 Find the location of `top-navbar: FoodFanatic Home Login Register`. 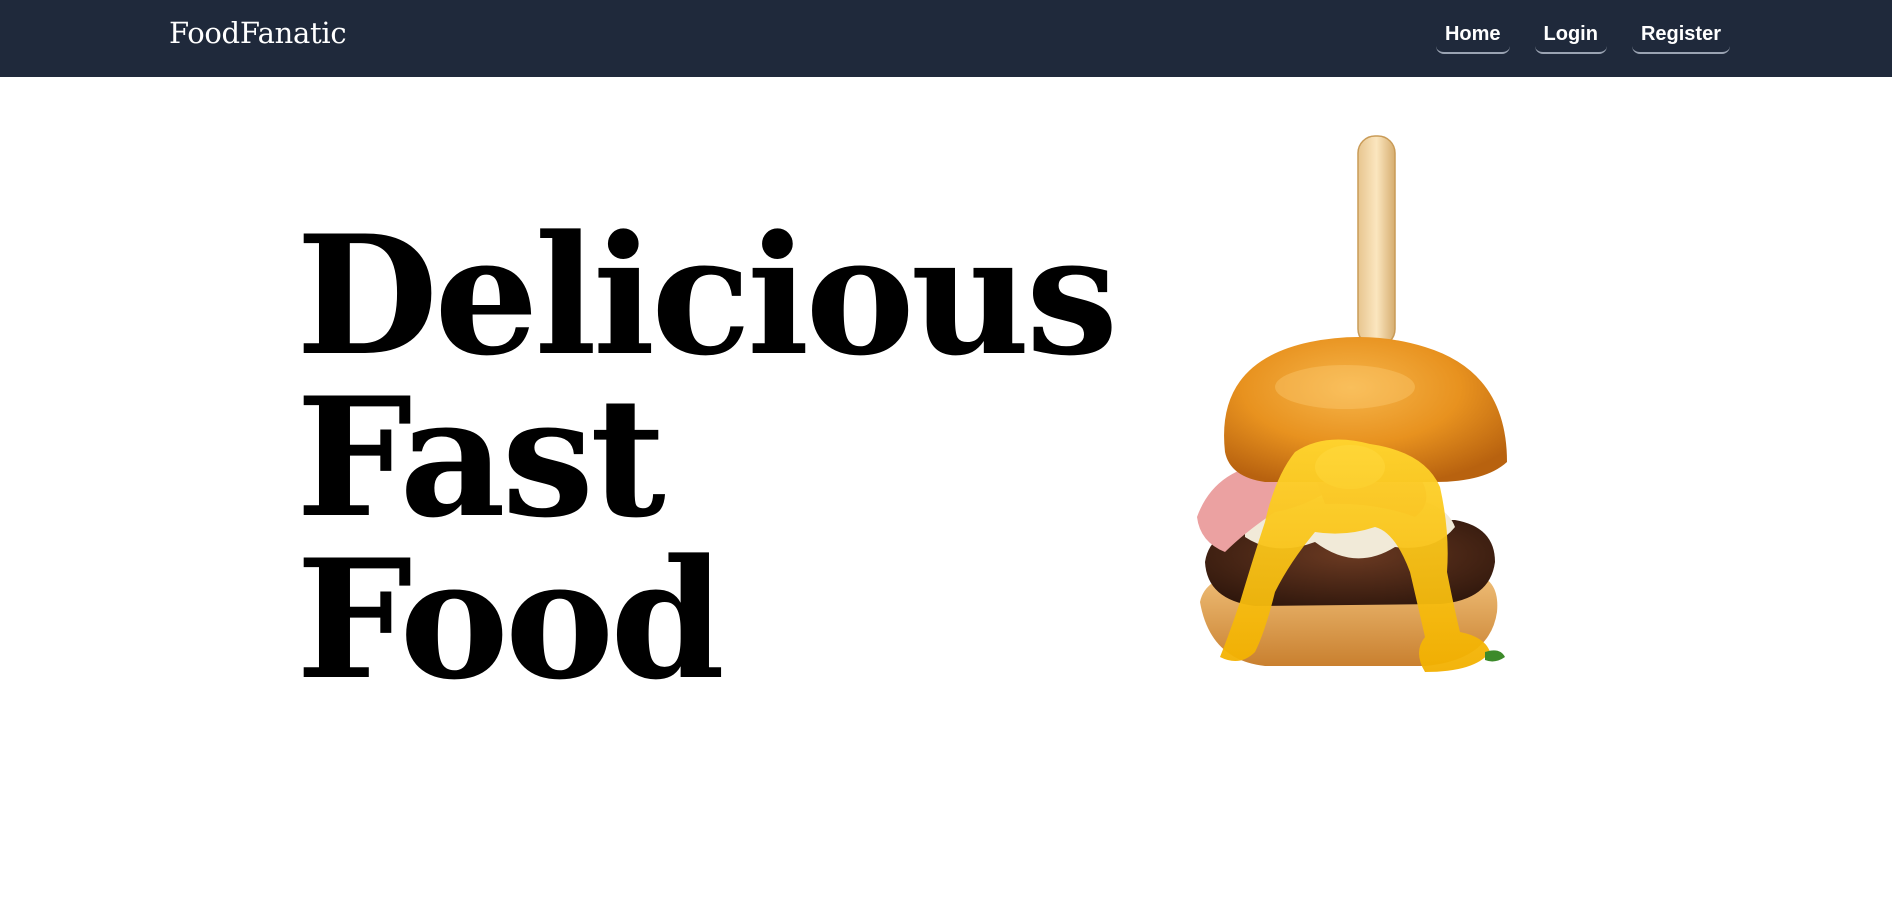

top-navbar: FoodFanatic Home Login Register is located at coordinates (946, 38).